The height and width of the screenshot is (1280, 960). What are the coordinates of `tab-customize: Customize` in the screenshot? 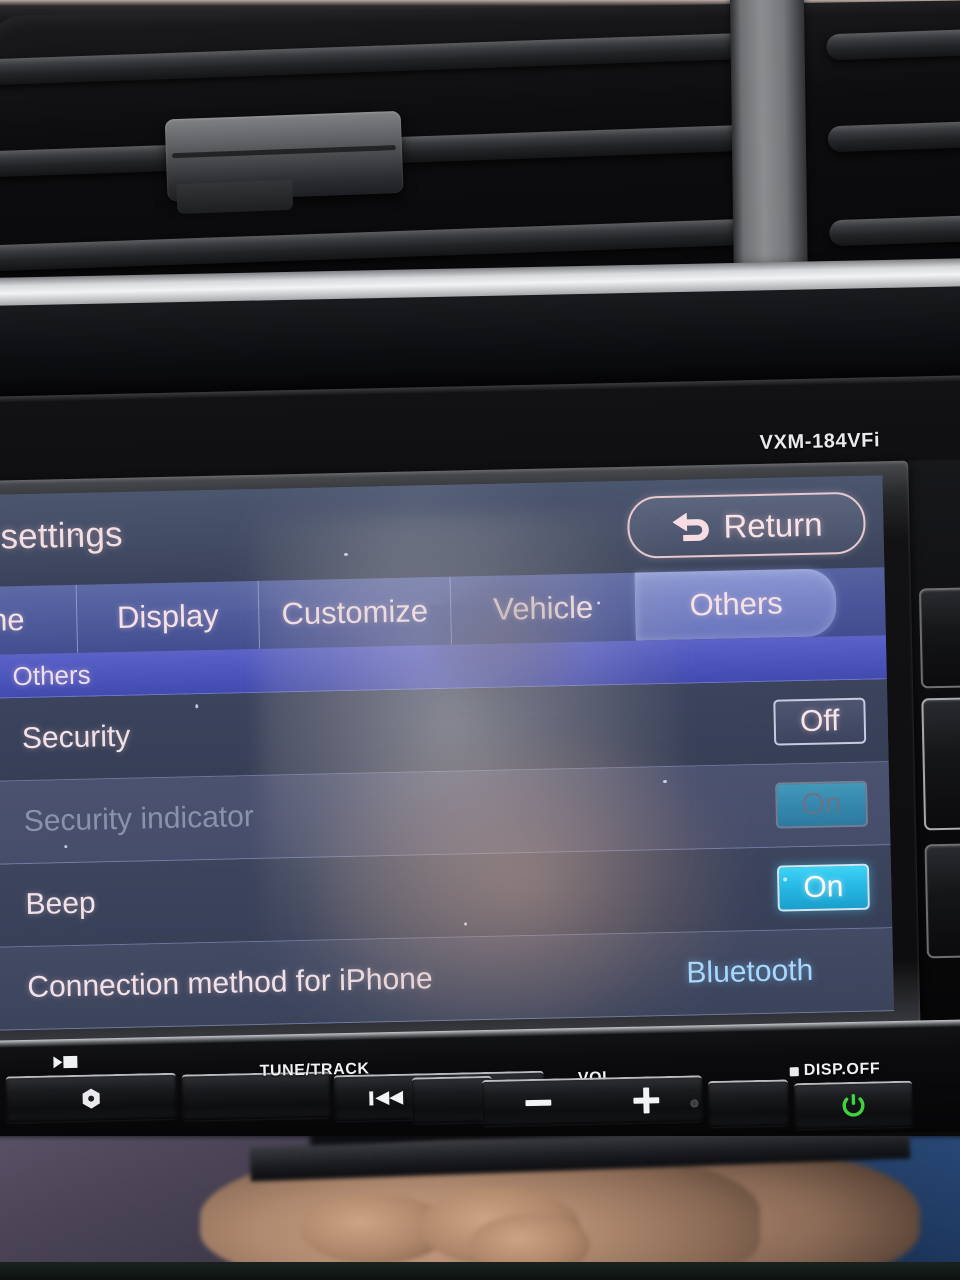 It's located at (355, 612).